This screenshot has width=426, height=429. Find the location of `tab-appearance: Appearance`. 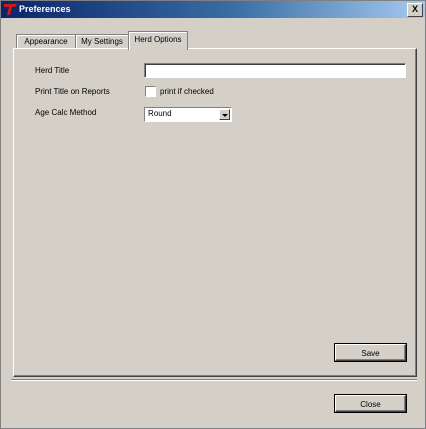

tab-appearance: Appearance is located at coordinates (46, 41).